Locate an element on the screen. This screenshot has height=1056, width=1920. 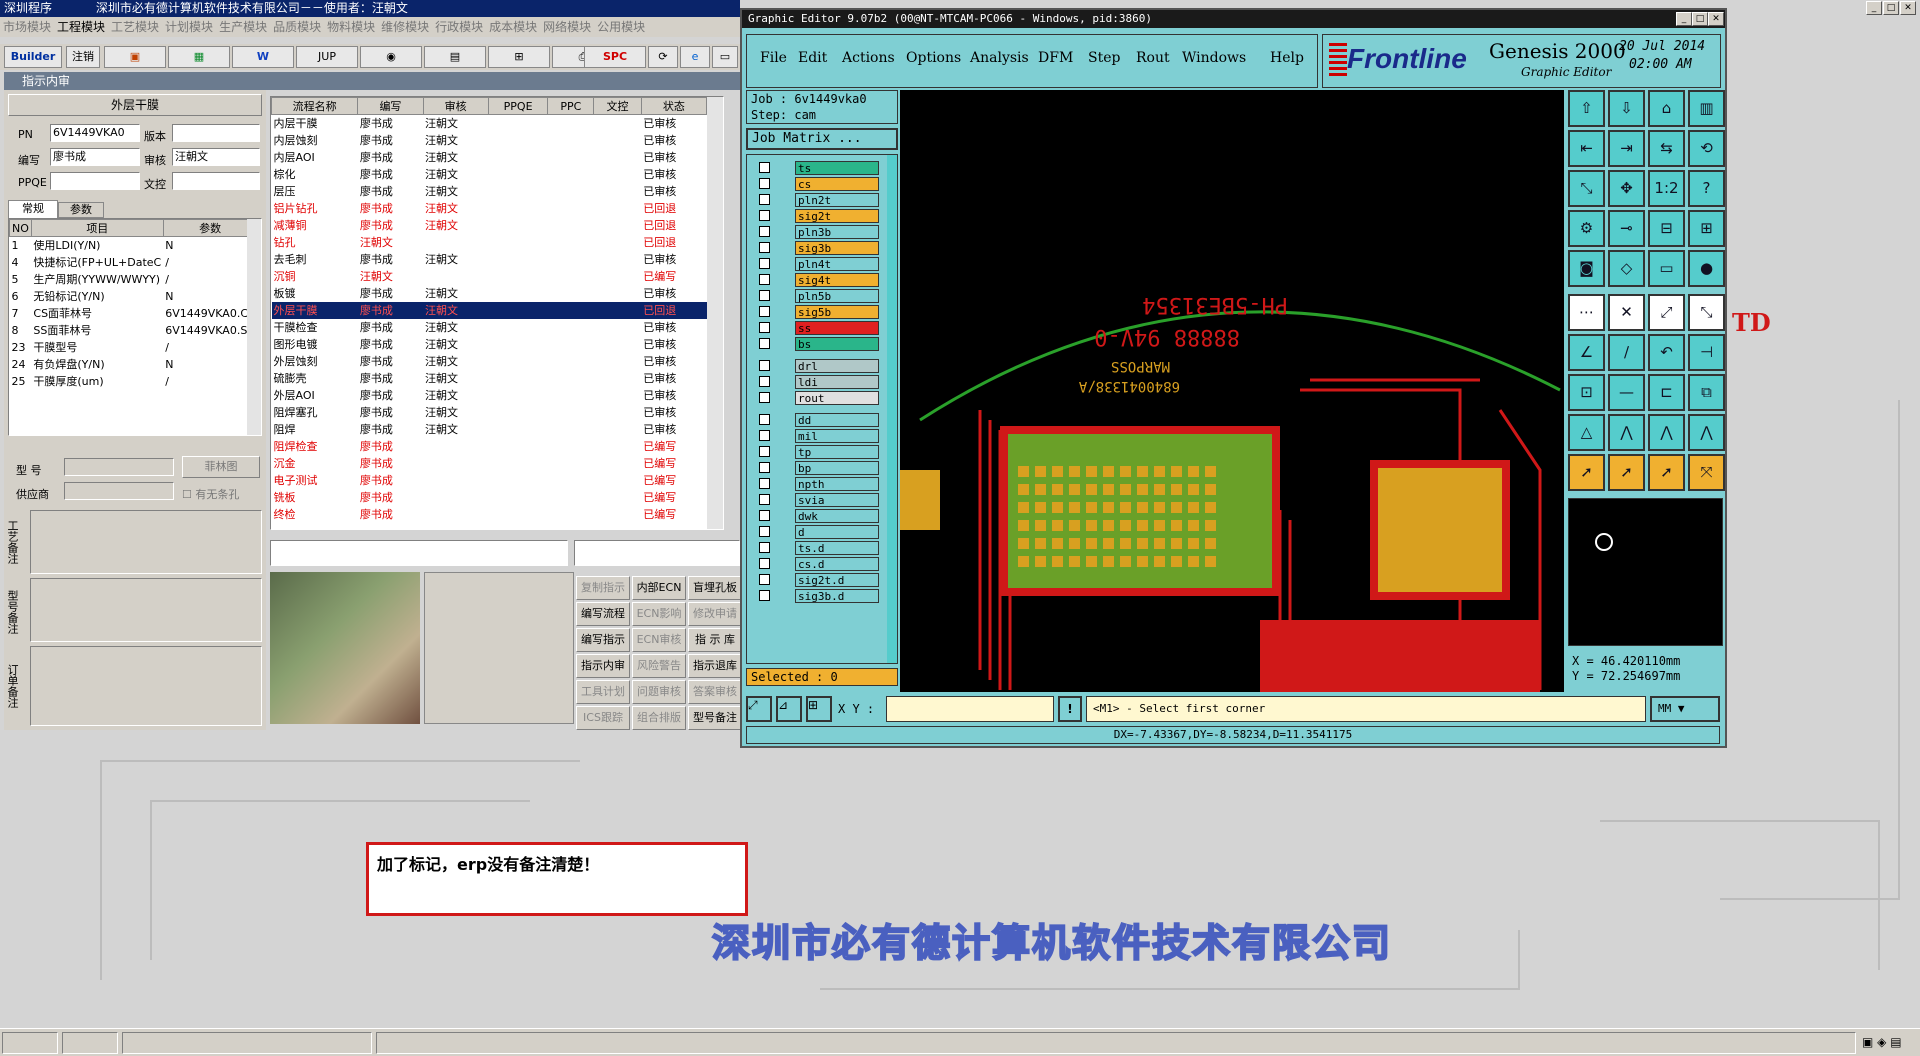
layer-row: pln2t is located at coordinates (819, 200).